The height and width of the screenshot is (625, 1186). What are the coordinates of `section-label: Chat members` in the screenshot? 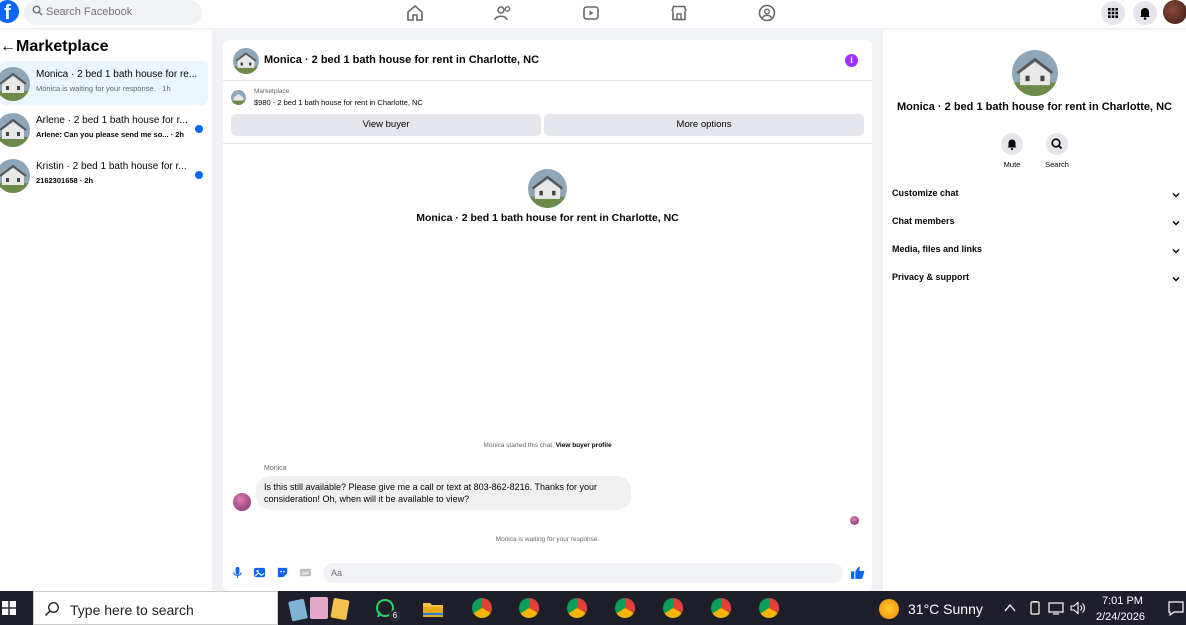 It's located at (923, 221).